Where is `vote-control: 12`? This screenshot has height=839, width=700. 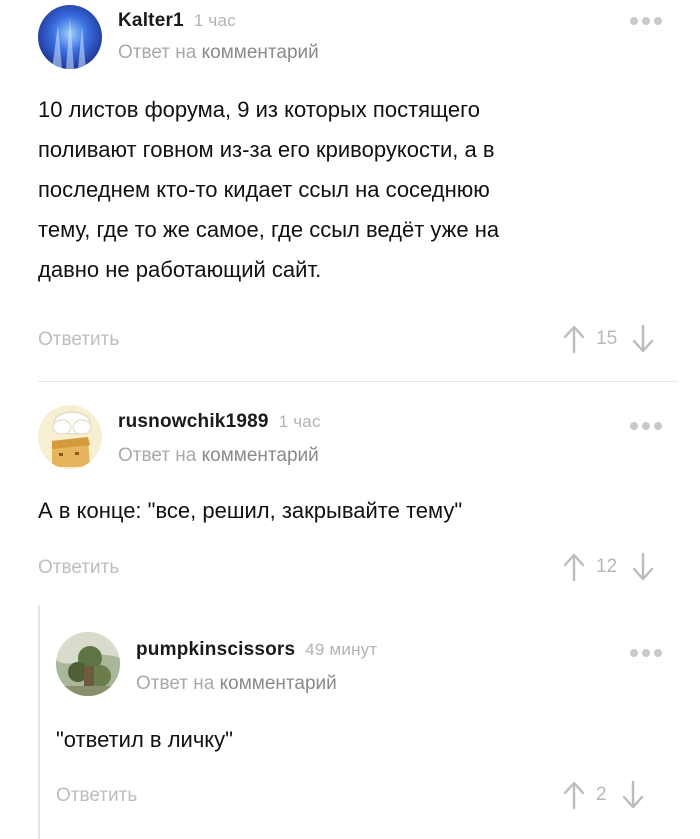 vote-control: 12 is located at coordinates (608, 567).